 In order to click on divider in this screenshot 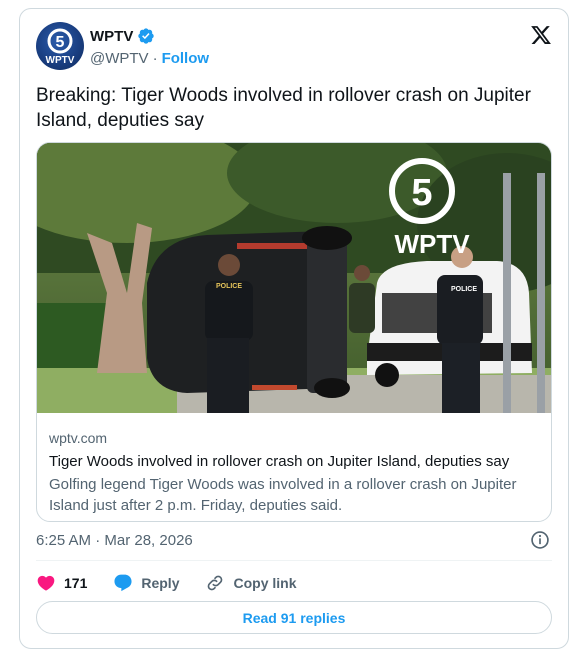, I will do `click(294, 560)`.